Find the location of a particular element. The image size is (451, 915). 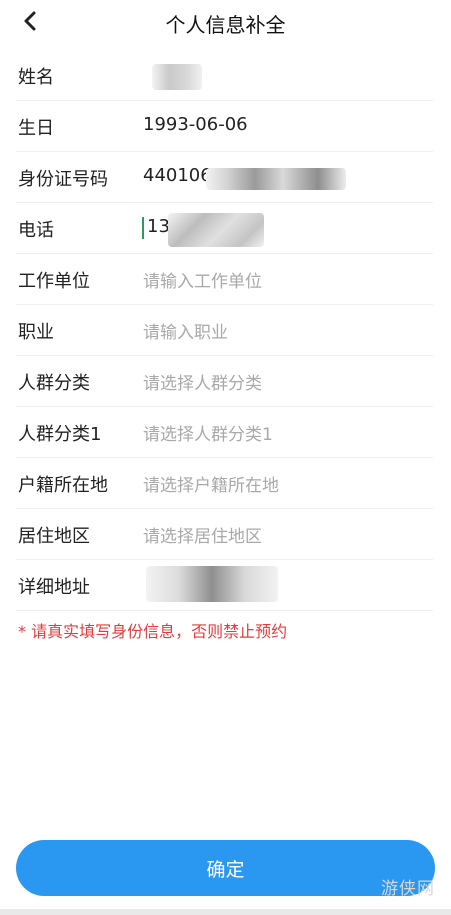

id-number-value: 440106 is located at coordinates (177, 175).